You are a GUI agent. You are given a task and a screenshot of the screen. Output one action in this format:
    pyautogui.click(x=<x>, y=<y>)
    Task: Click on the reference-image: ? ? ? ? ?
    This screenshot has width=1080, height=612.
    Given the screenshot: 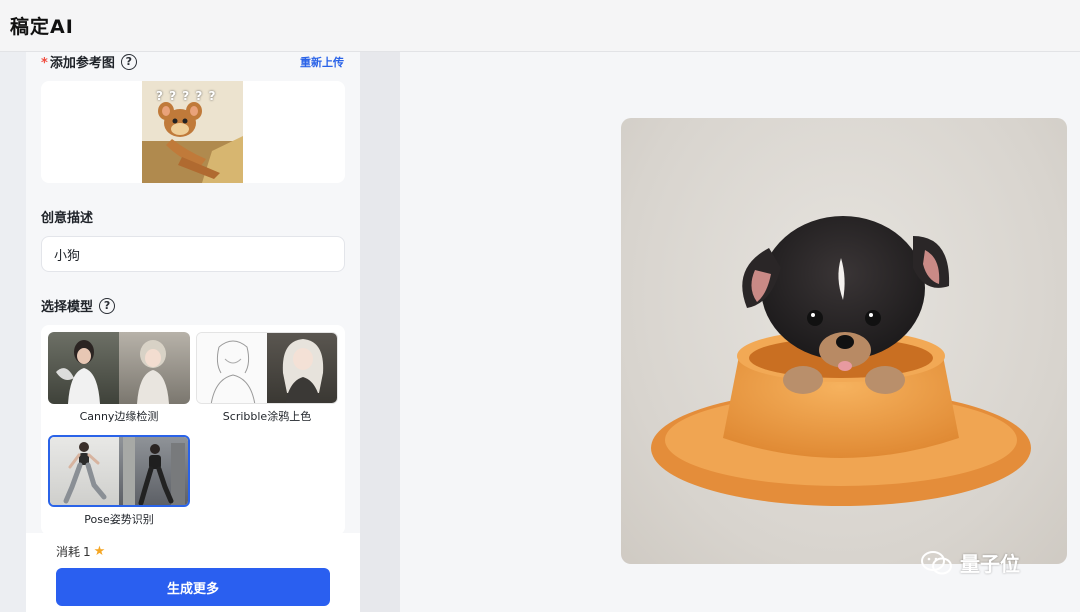 What is the action you would take?
    pyautogui.click(x=192, y=132)
    